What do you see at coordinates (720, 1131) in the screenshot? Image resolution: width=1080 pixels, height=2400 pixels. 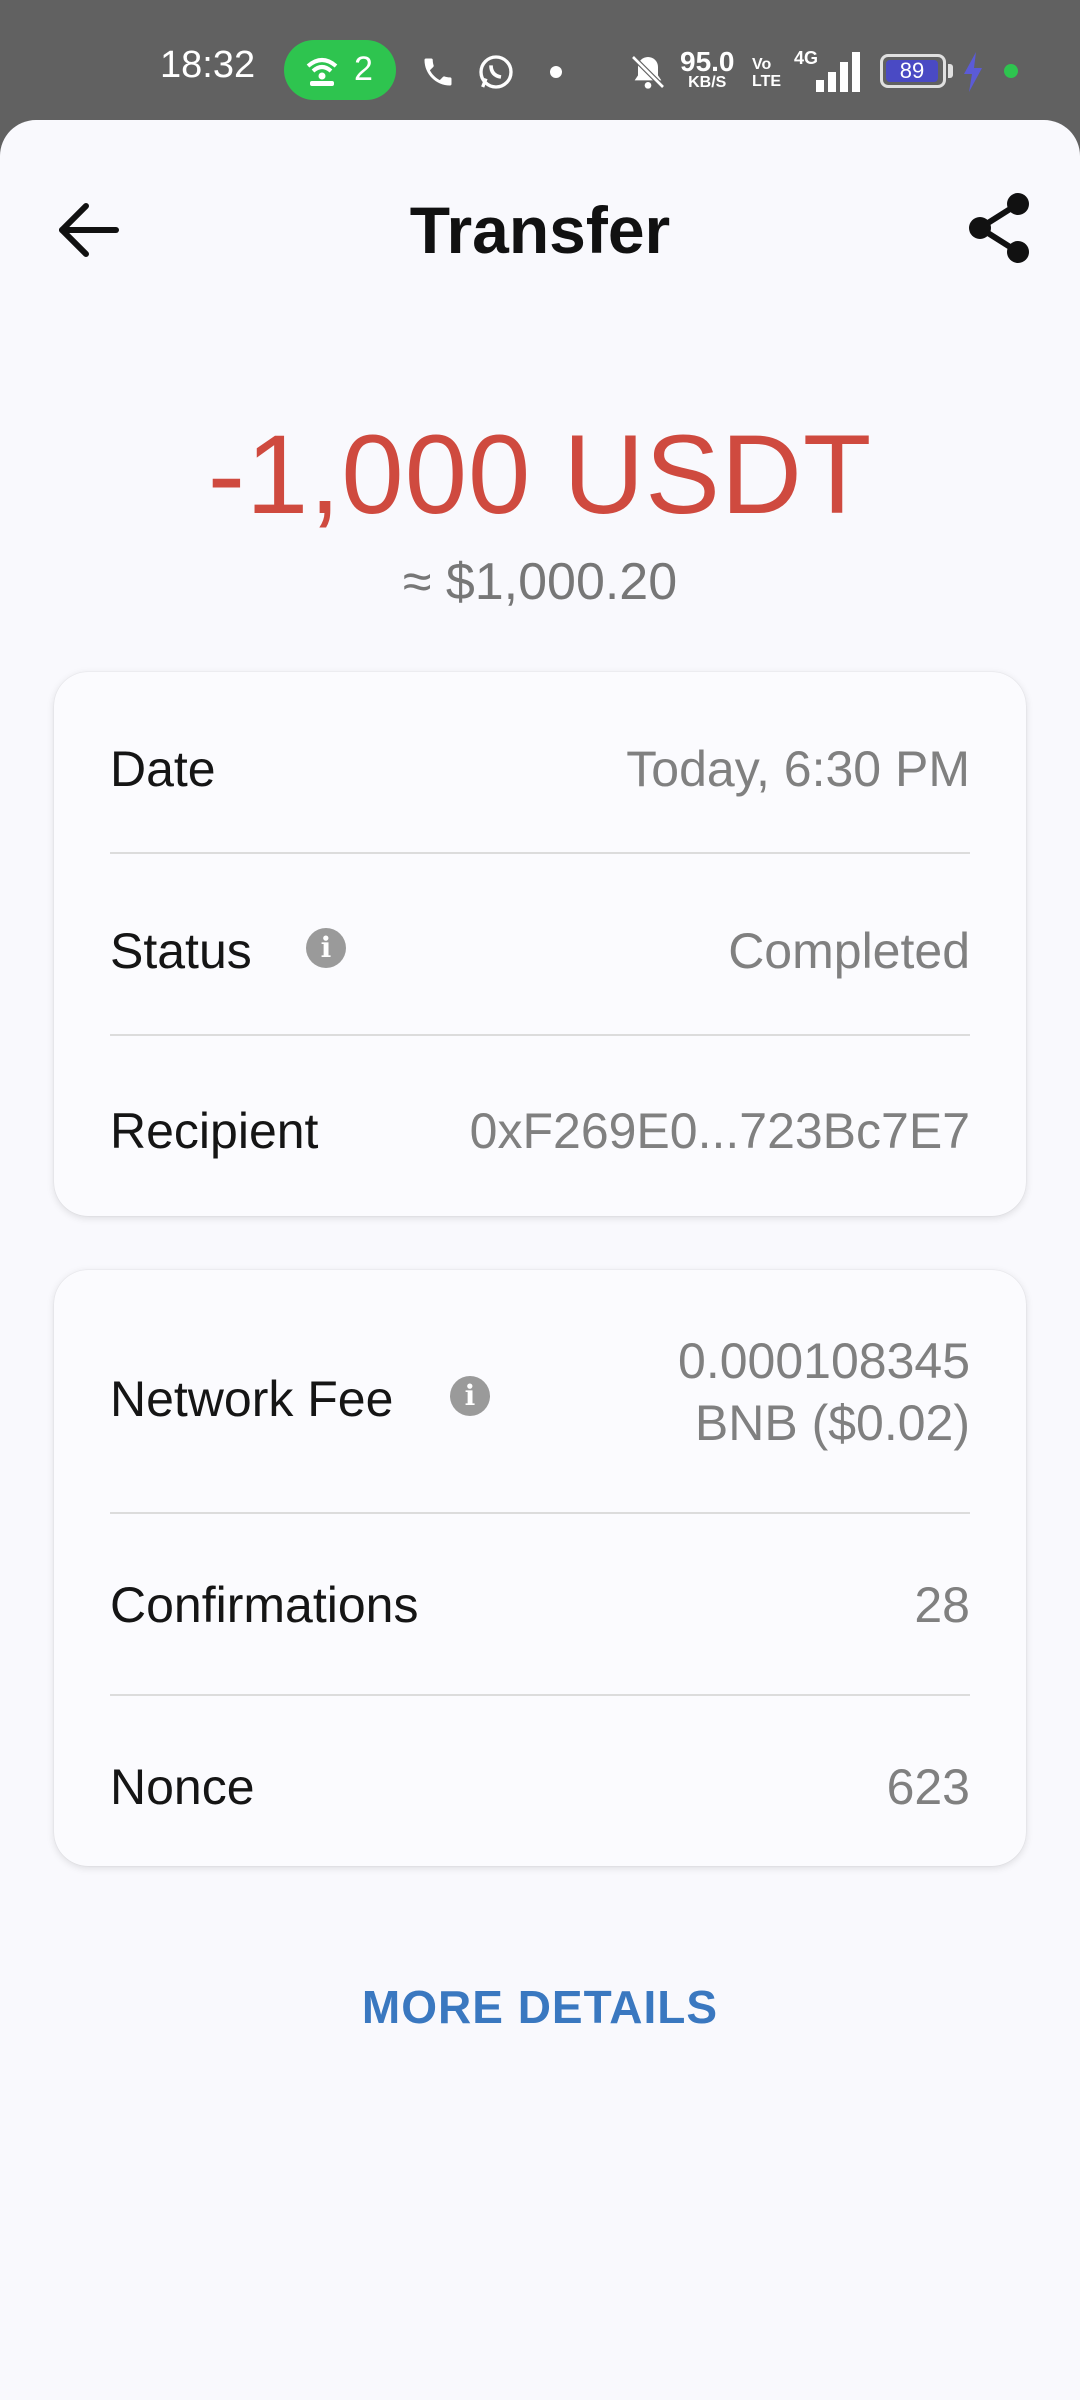 I see `recipient-address: 0xF269E0...723Bc7E7` at bounding box center [720, 1131].